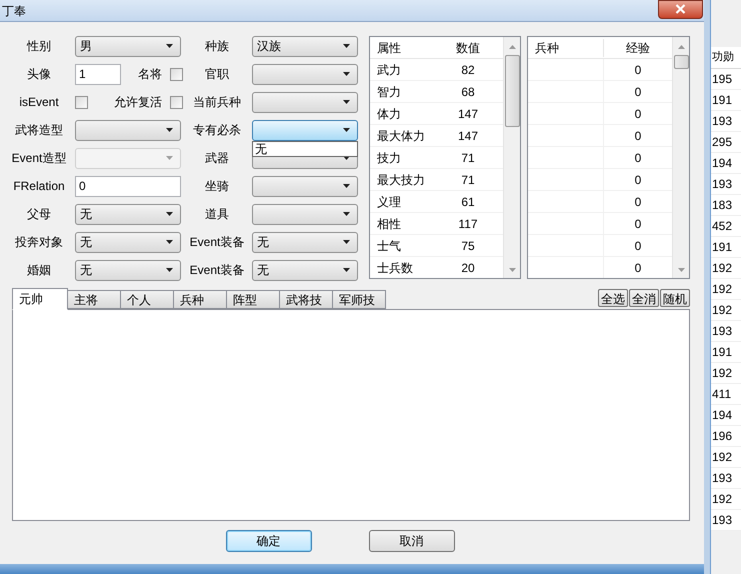 The image size is (741, 574). Describe the element at coordinates (94, 299) in the screenshot. I see `tab: 主将` at that location.